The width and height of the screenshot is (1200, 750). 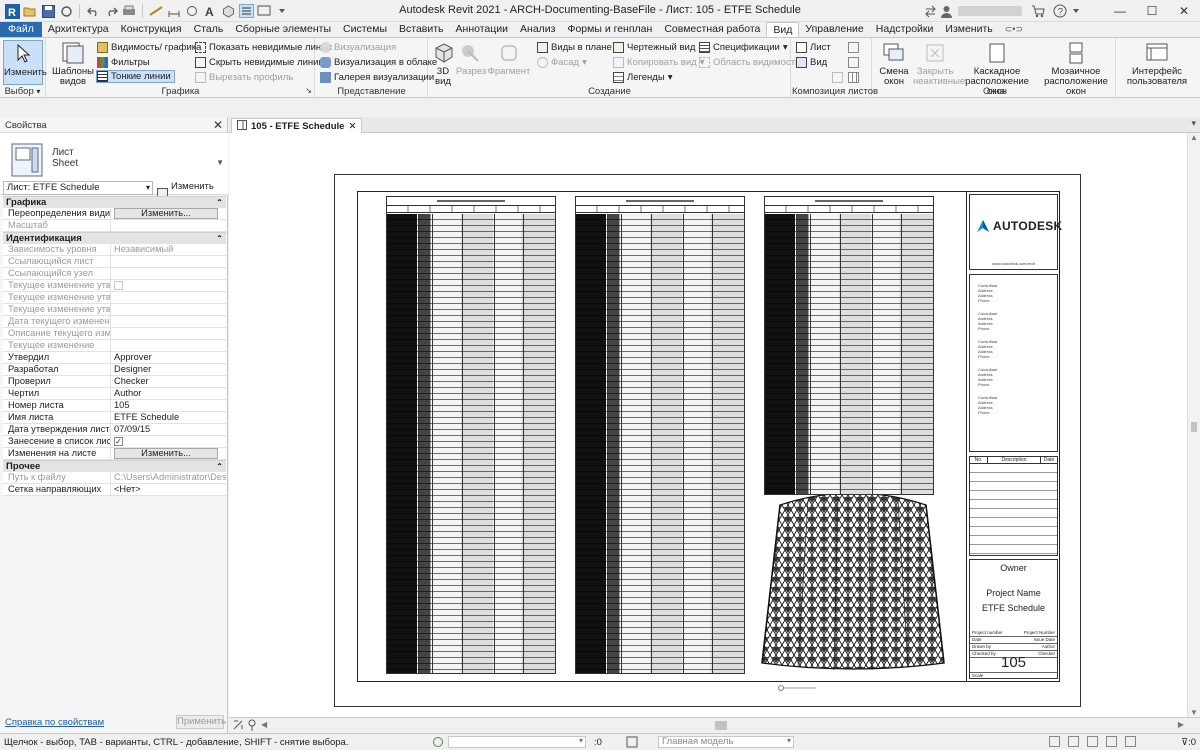 I want to click on help-icon: ?, so click(x=1060, y=11).